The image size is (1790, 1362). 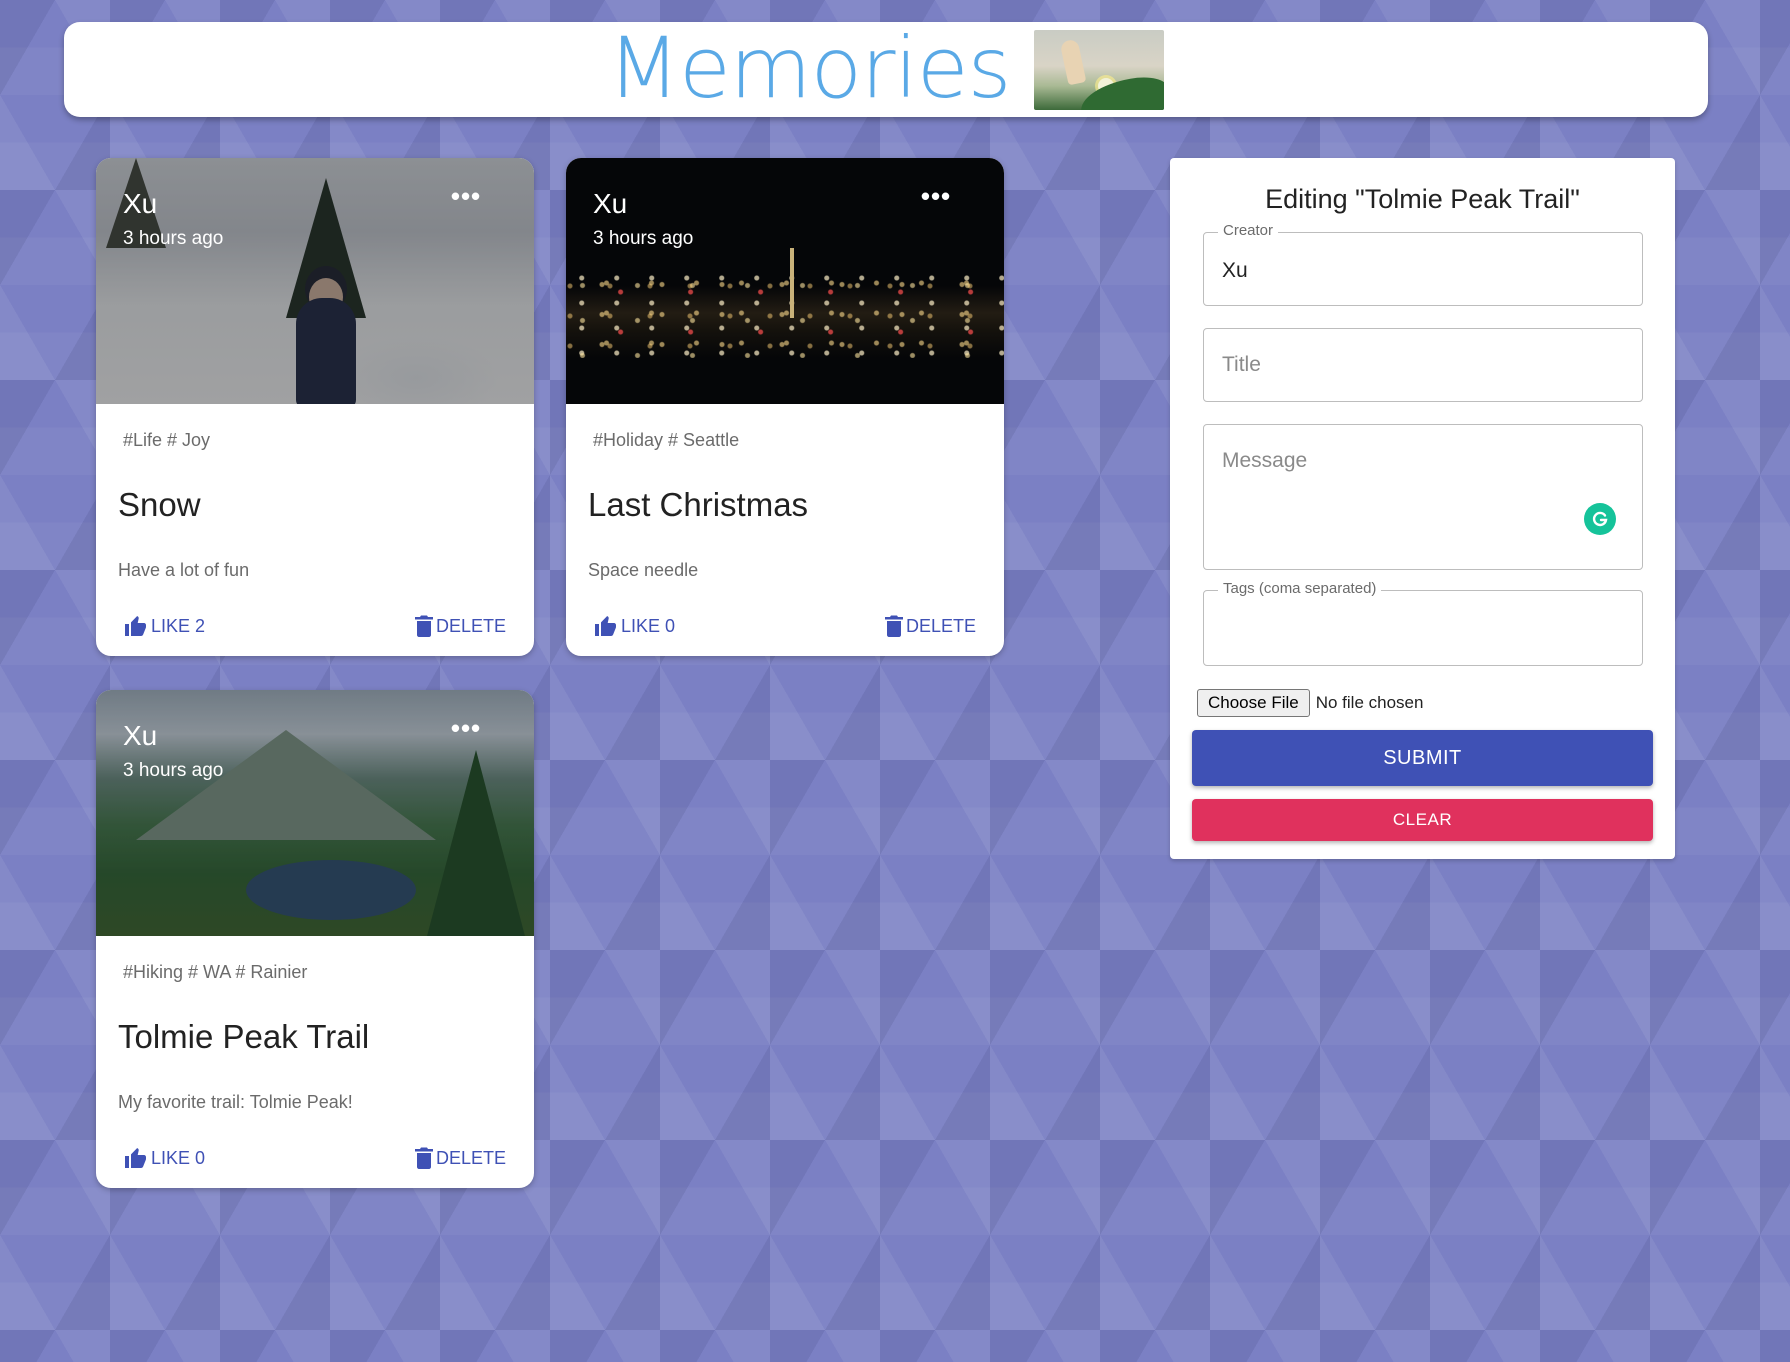 I want to click on city-lights, so click(x=785, y=313).